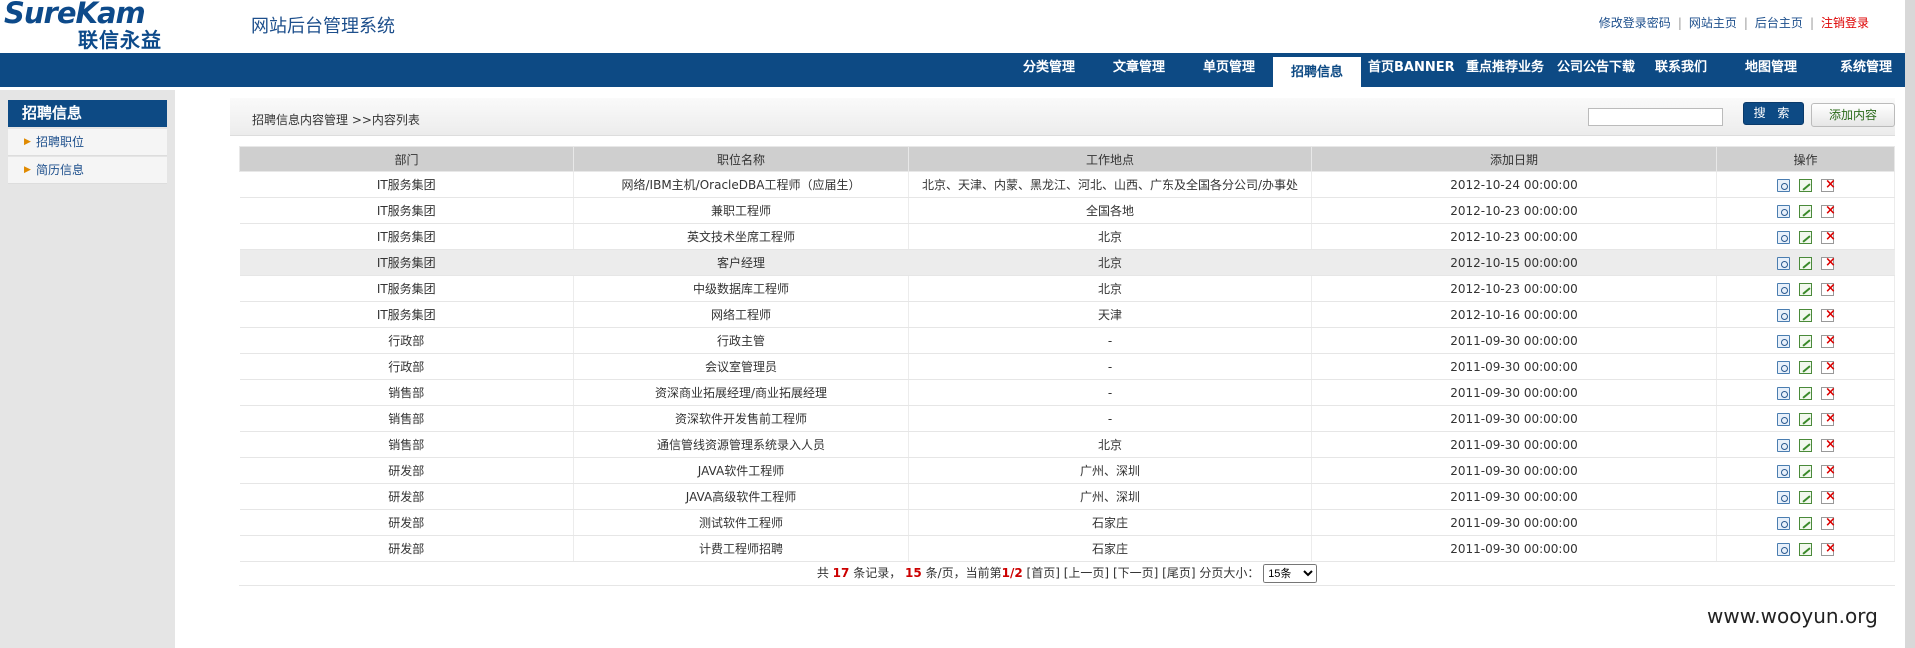 The image size is (1915, 648). I want to click on page-size-select: 15条, so click(1290, 573).